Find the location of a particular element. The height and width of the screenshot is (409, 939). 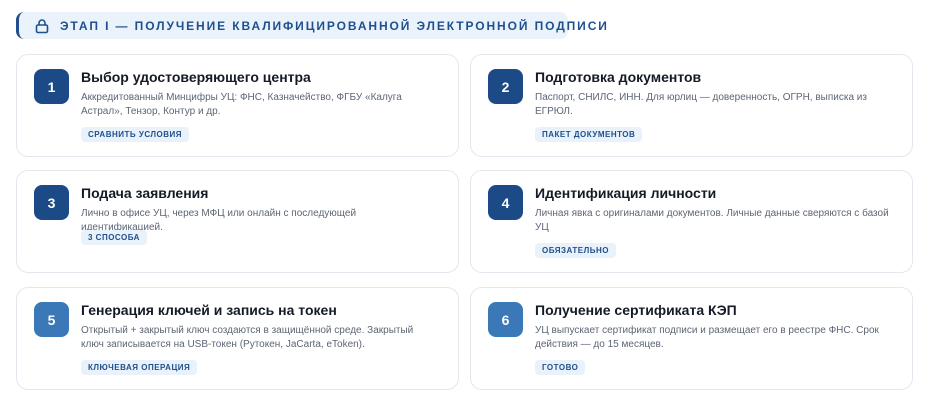

step-title: Подготовка документов is located at coordinates (618, 77).